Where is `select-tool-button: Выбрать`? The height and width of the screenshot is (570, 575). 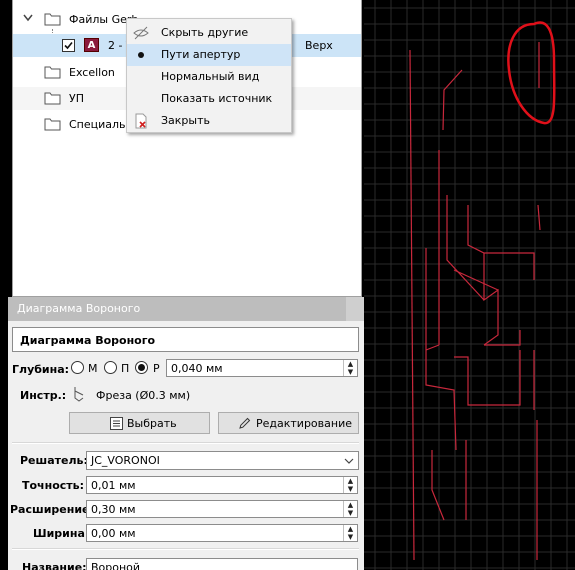 select-tool-button: Выбрать is located at coordinates (139, 423).